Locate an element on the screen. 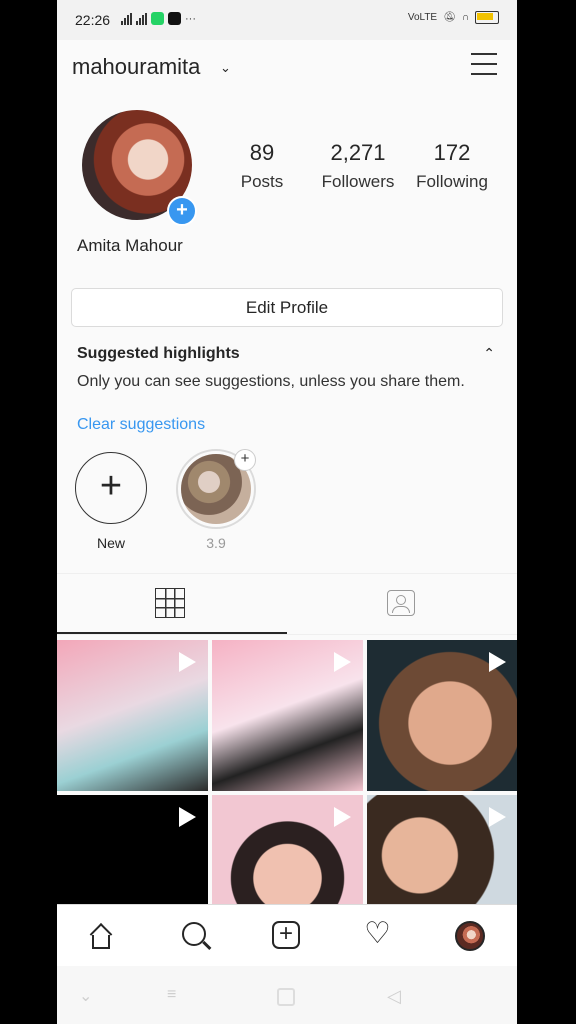 Image resolution: width=576 pixels, height=1024 pixels. nav-home is located at coordinates (103, 936).